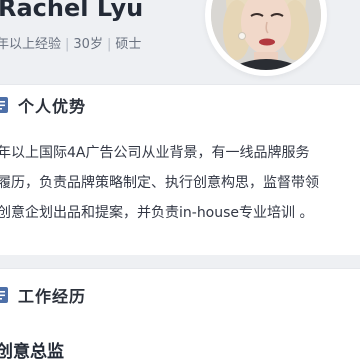  I want to click on avatar-photo, so click(266, 35).